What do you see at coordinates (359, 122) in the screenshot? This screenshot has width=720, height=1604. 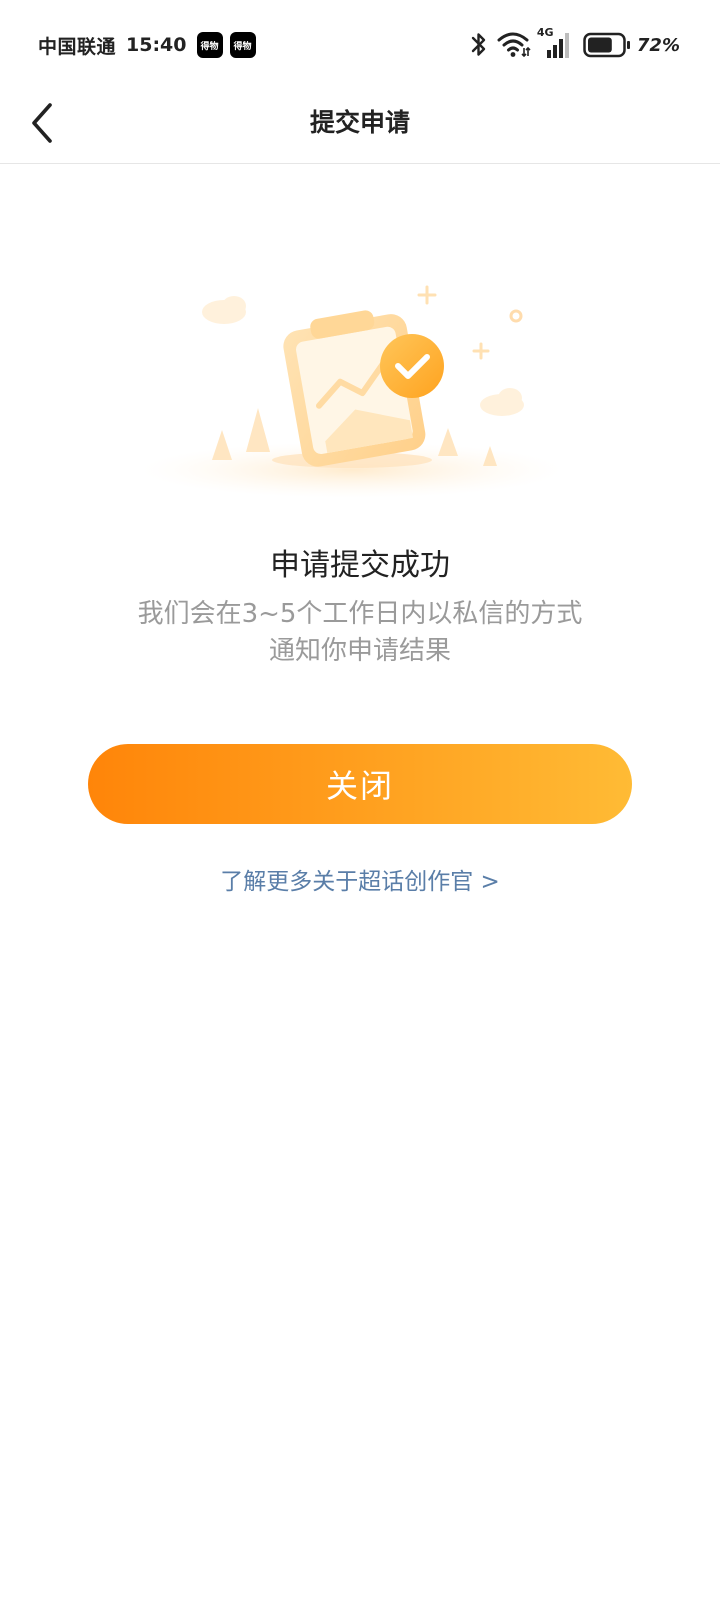 I see `page-title: 提交申请` at bounding box center [359, 122].